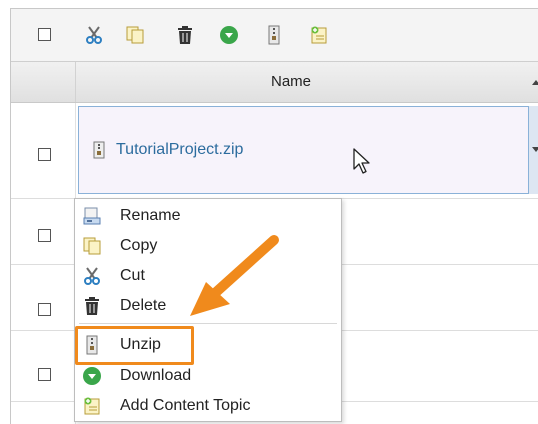 This screenshot has height=424, width=538. Describe the element at coordinates (44, 34) in the screenshot. I see `select-all-checkbox` at that location.